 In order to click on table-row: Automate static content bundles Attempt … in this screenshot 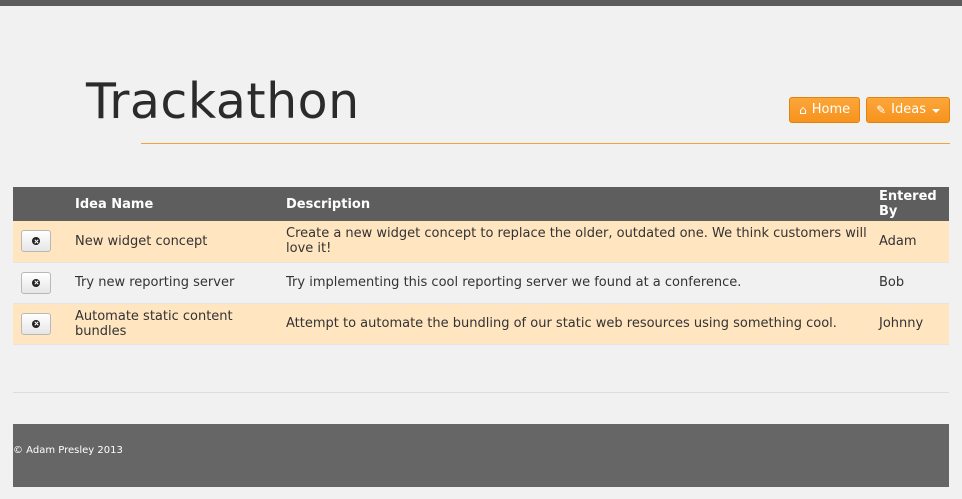, I will do `click(481, 323)`.